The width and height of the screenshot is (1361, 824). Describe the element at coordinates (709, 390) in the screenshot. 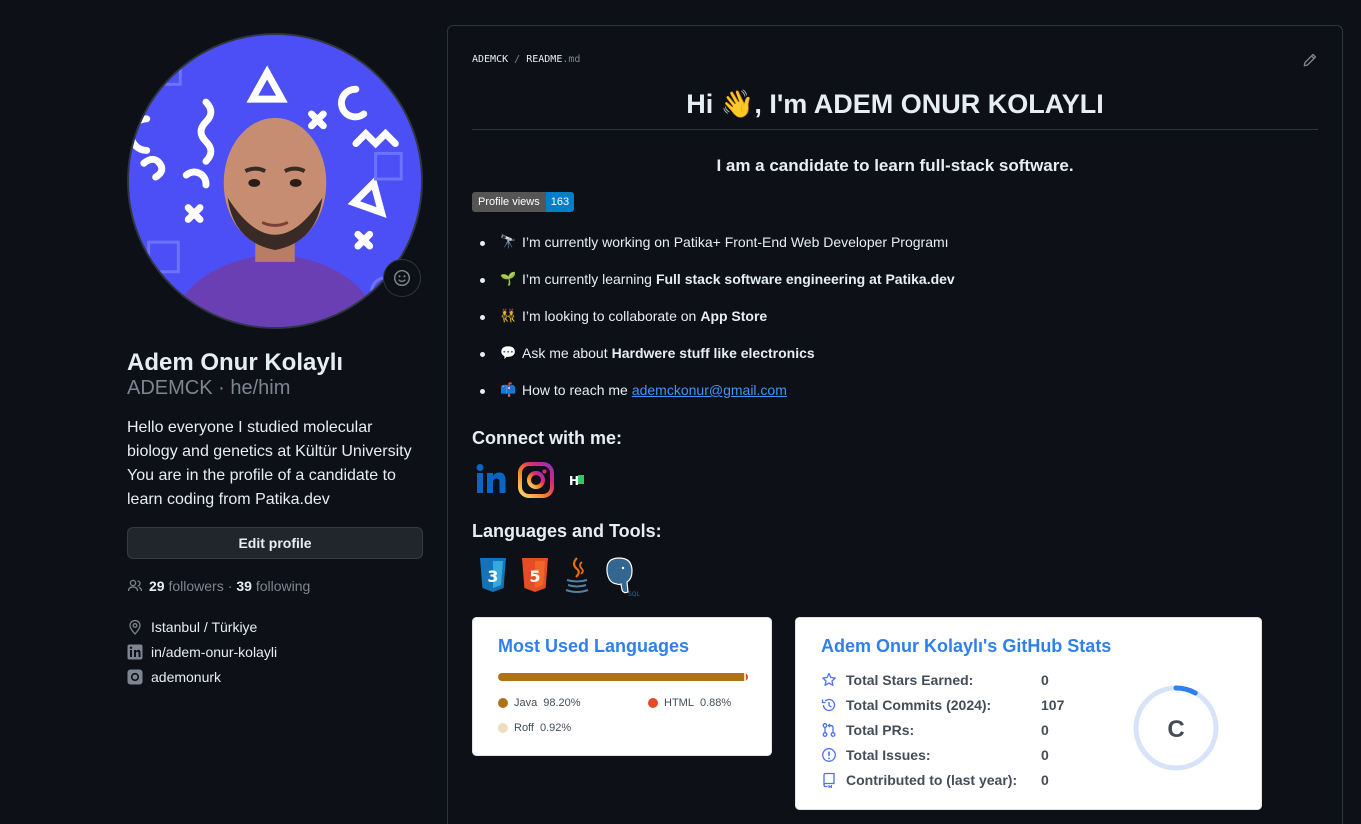

I see `email-link: ademckonur@gmail.com` at that location.